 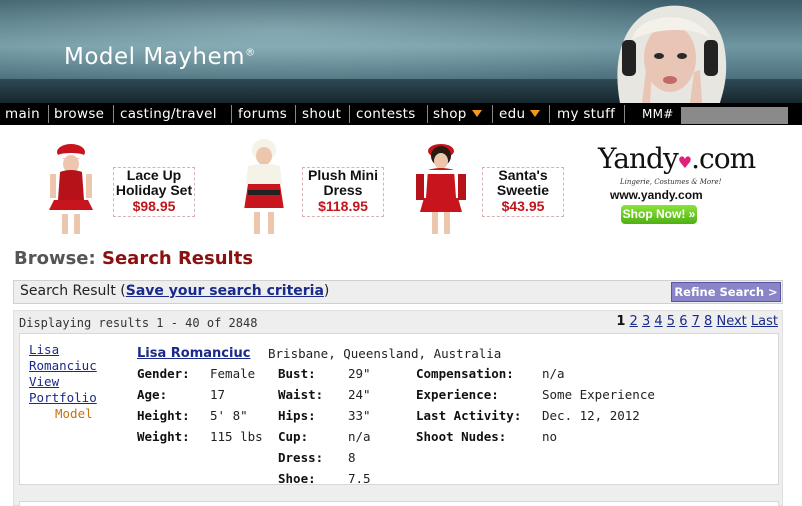 What do you see at coordinates (193, 353) in the screenshot?
I see `member-name-heading-link: Lisa Romanciuc` at bounding box center [193, 353].